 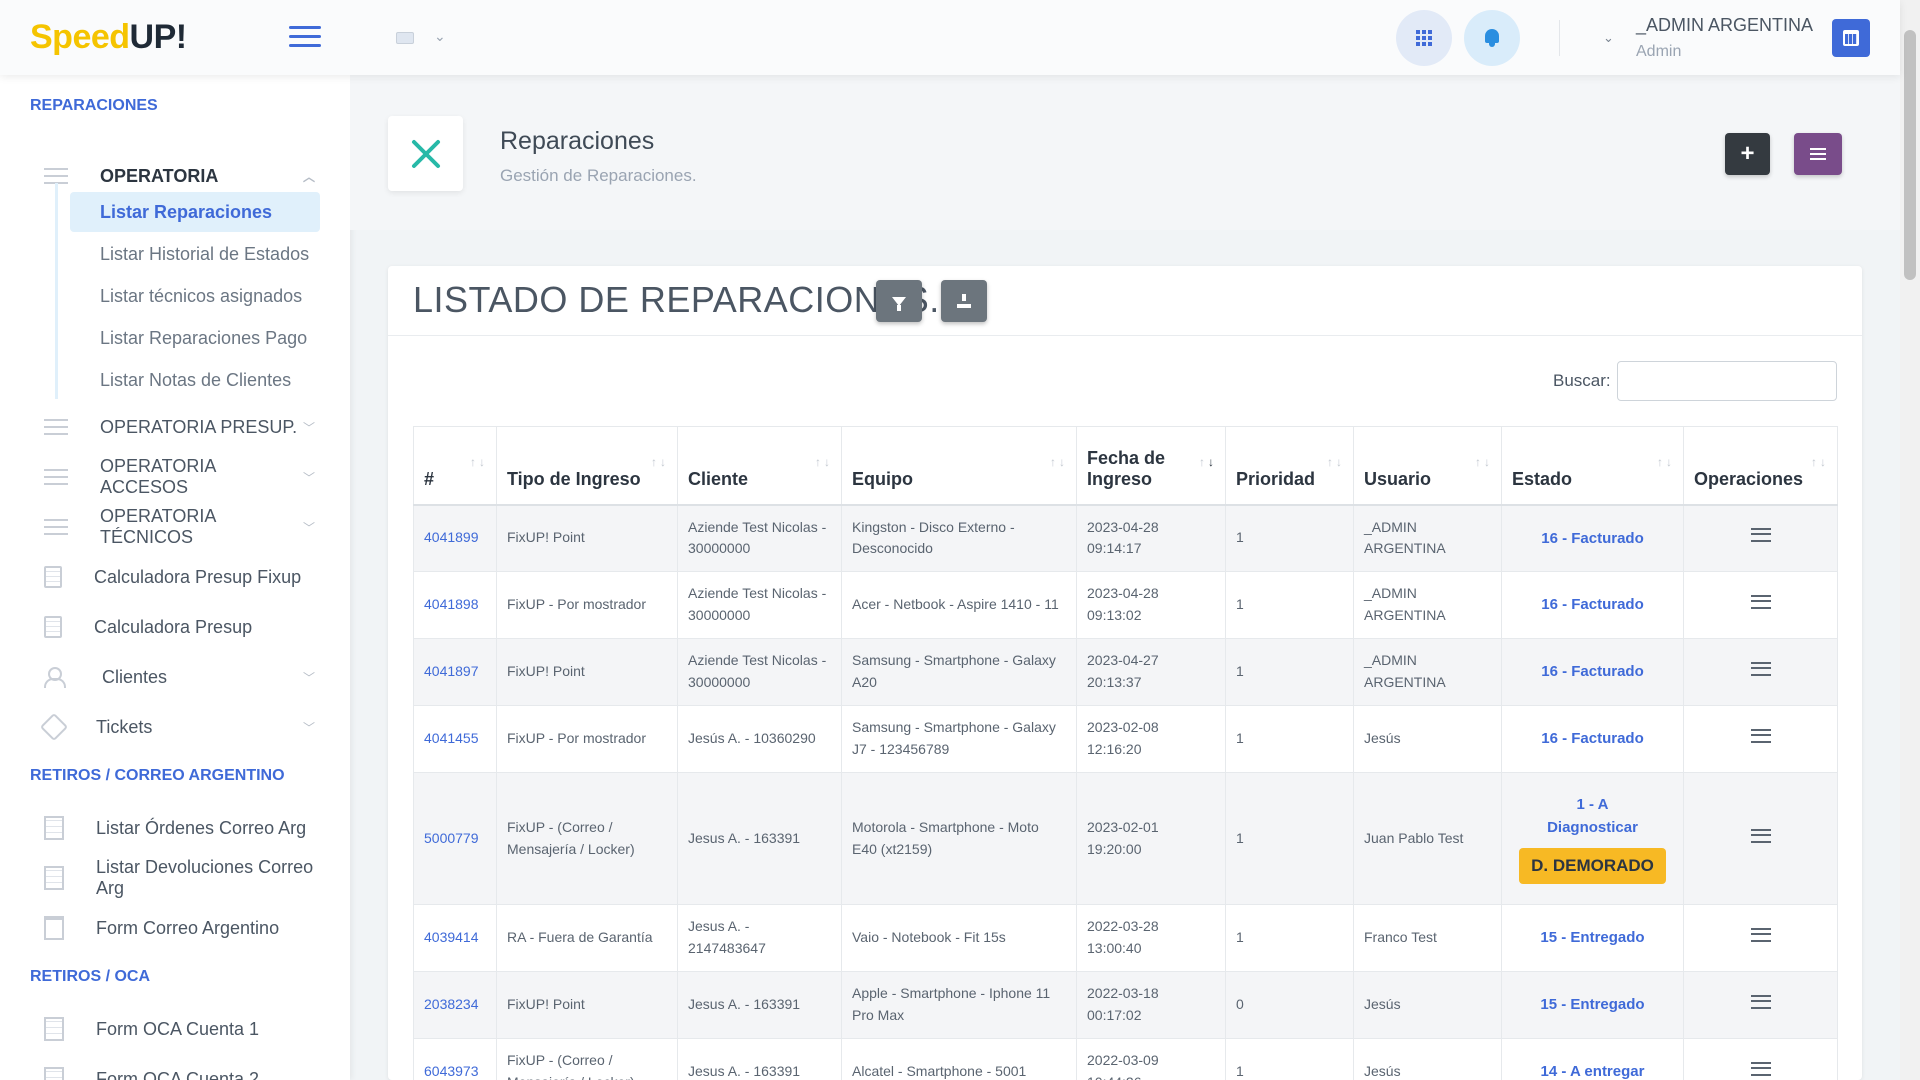 I want to click on col-header-fecha: Fecha de Ingreso ↑↓, so click(x=1151, y=466).